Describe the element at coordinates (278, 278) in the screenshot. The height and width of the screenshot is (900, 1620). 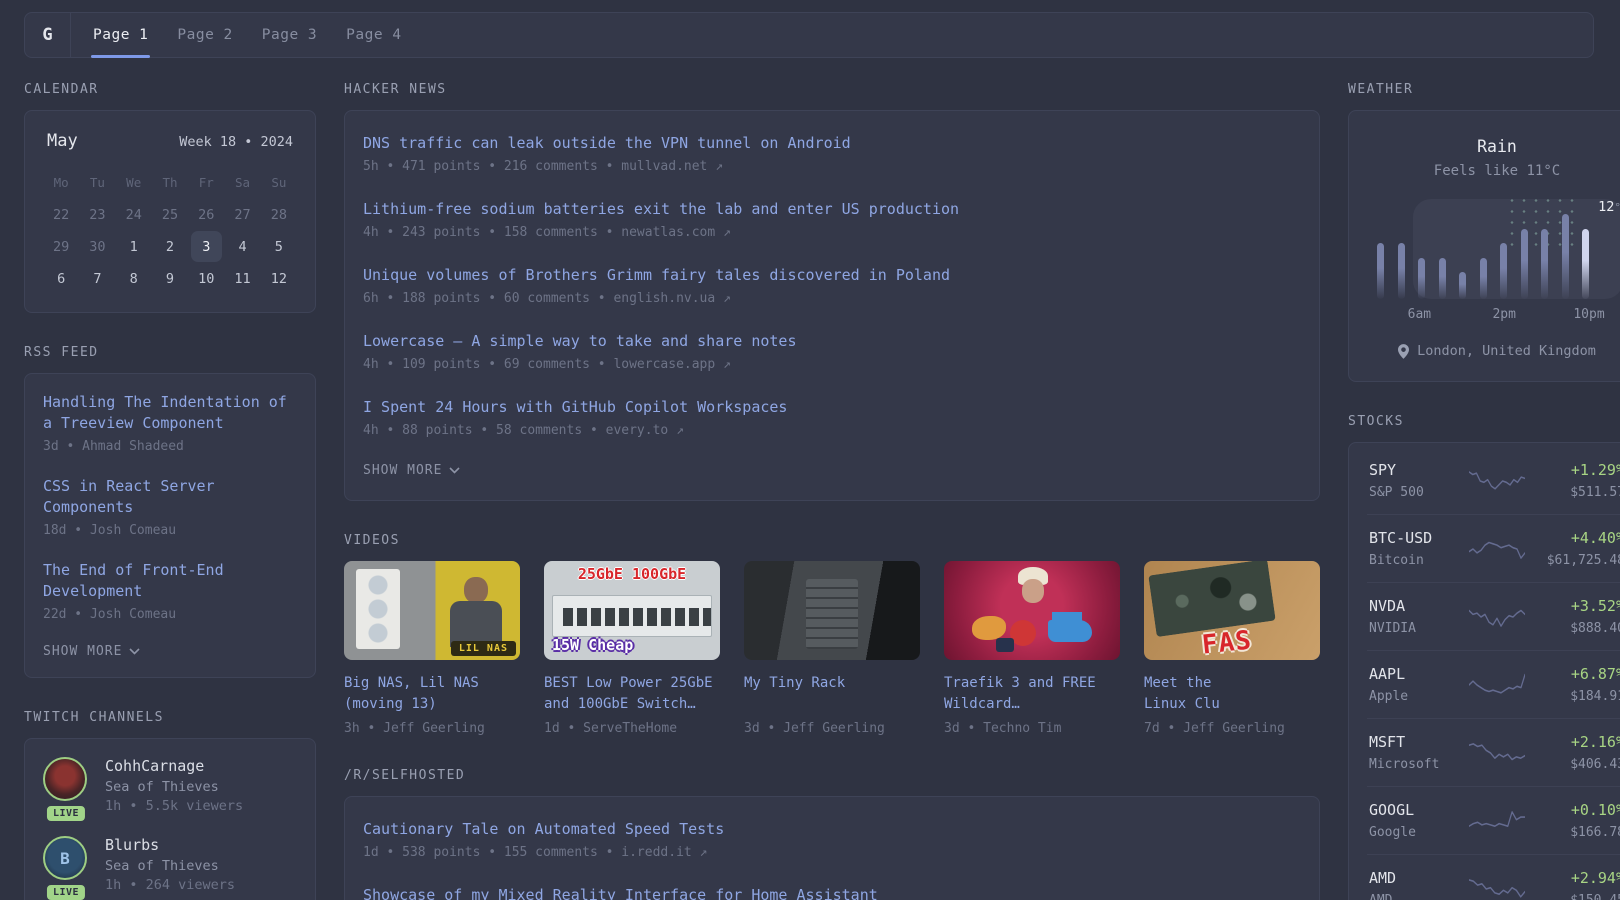
I see `calendar-day: 12` at that location.